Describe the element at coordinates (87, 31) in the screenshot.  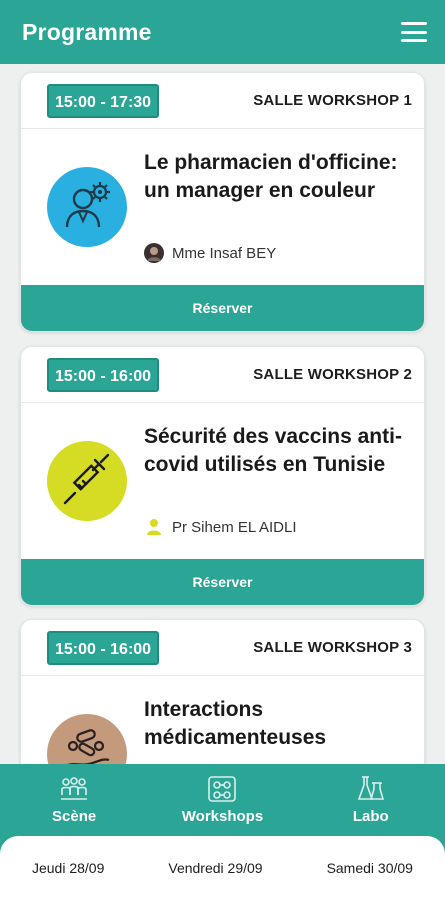
I see `page-title: Programme` at that location.